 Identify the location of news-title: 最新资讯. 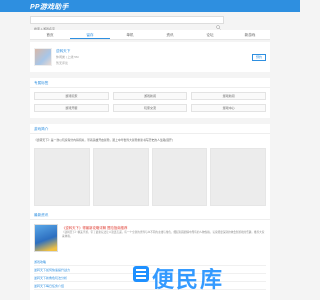
(150, 215).